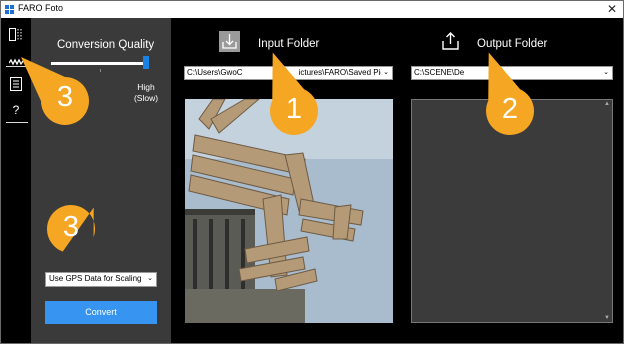 This screenshot has width=624, height=344. I want to click on input-folder-icon, so click(229, 41).